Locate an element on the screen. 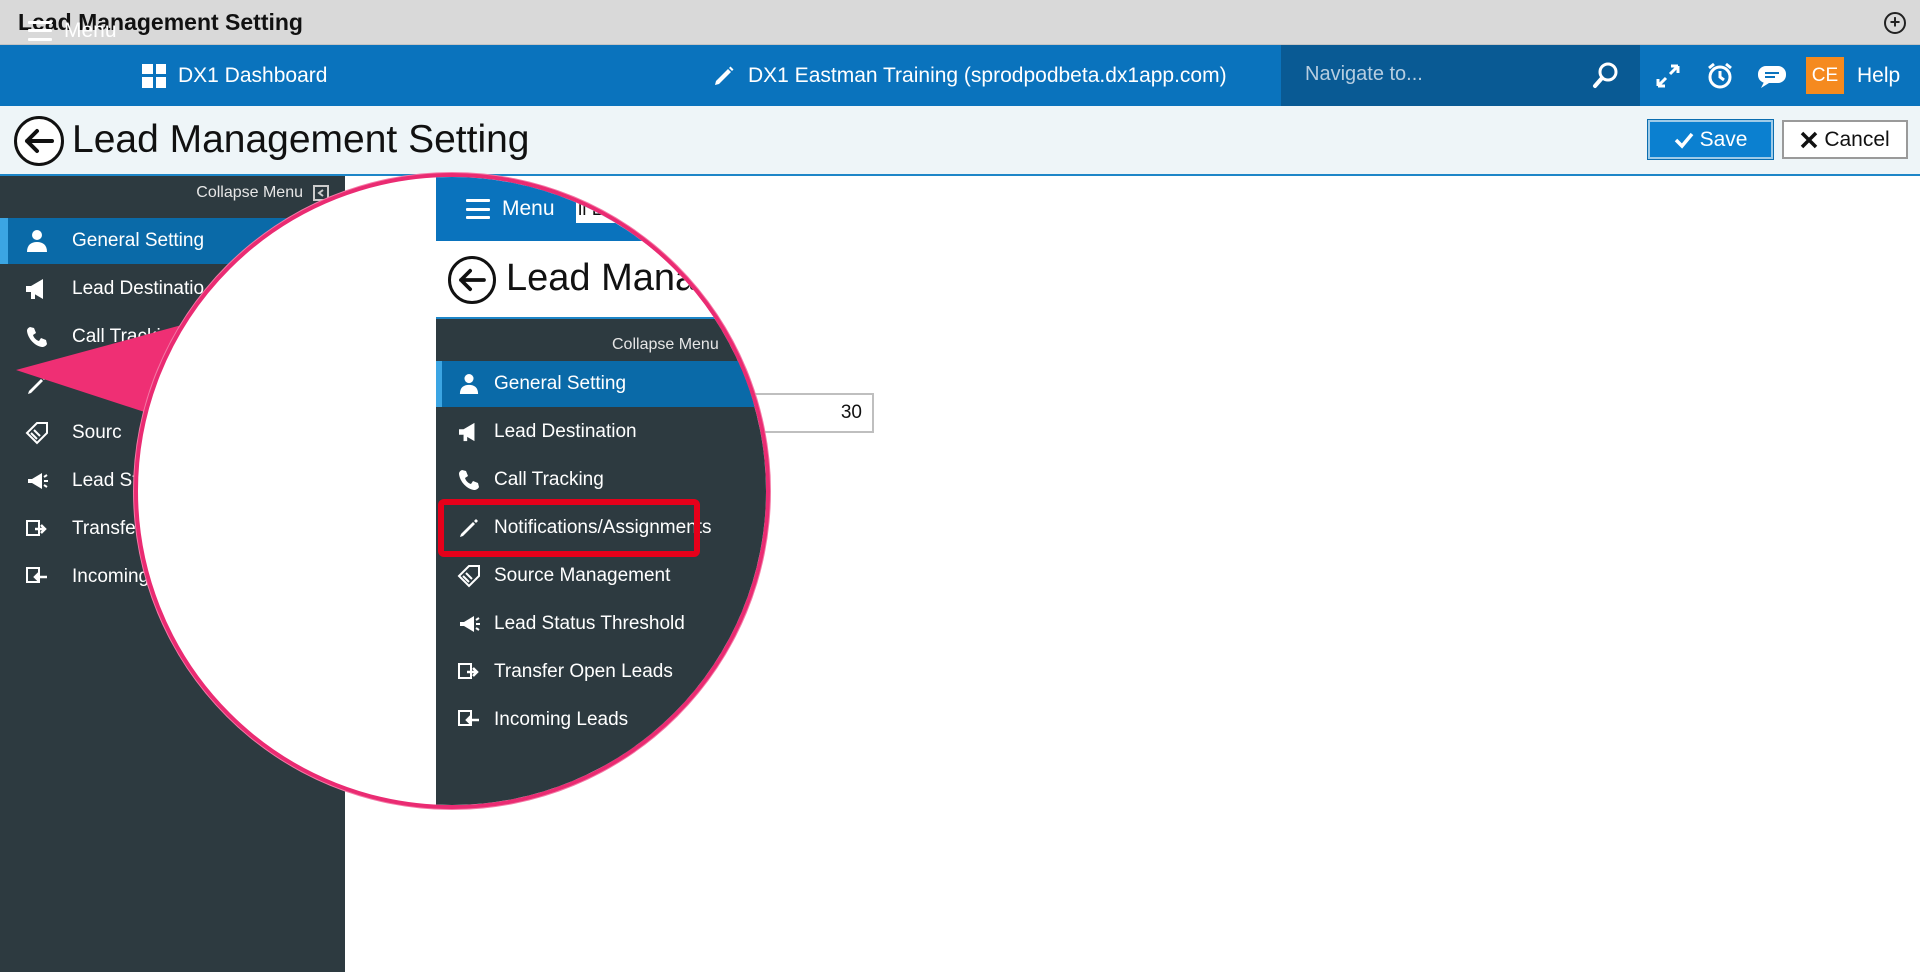  zoom-item-call-tracking: Call Tracking is located at coordinates (601, 480).